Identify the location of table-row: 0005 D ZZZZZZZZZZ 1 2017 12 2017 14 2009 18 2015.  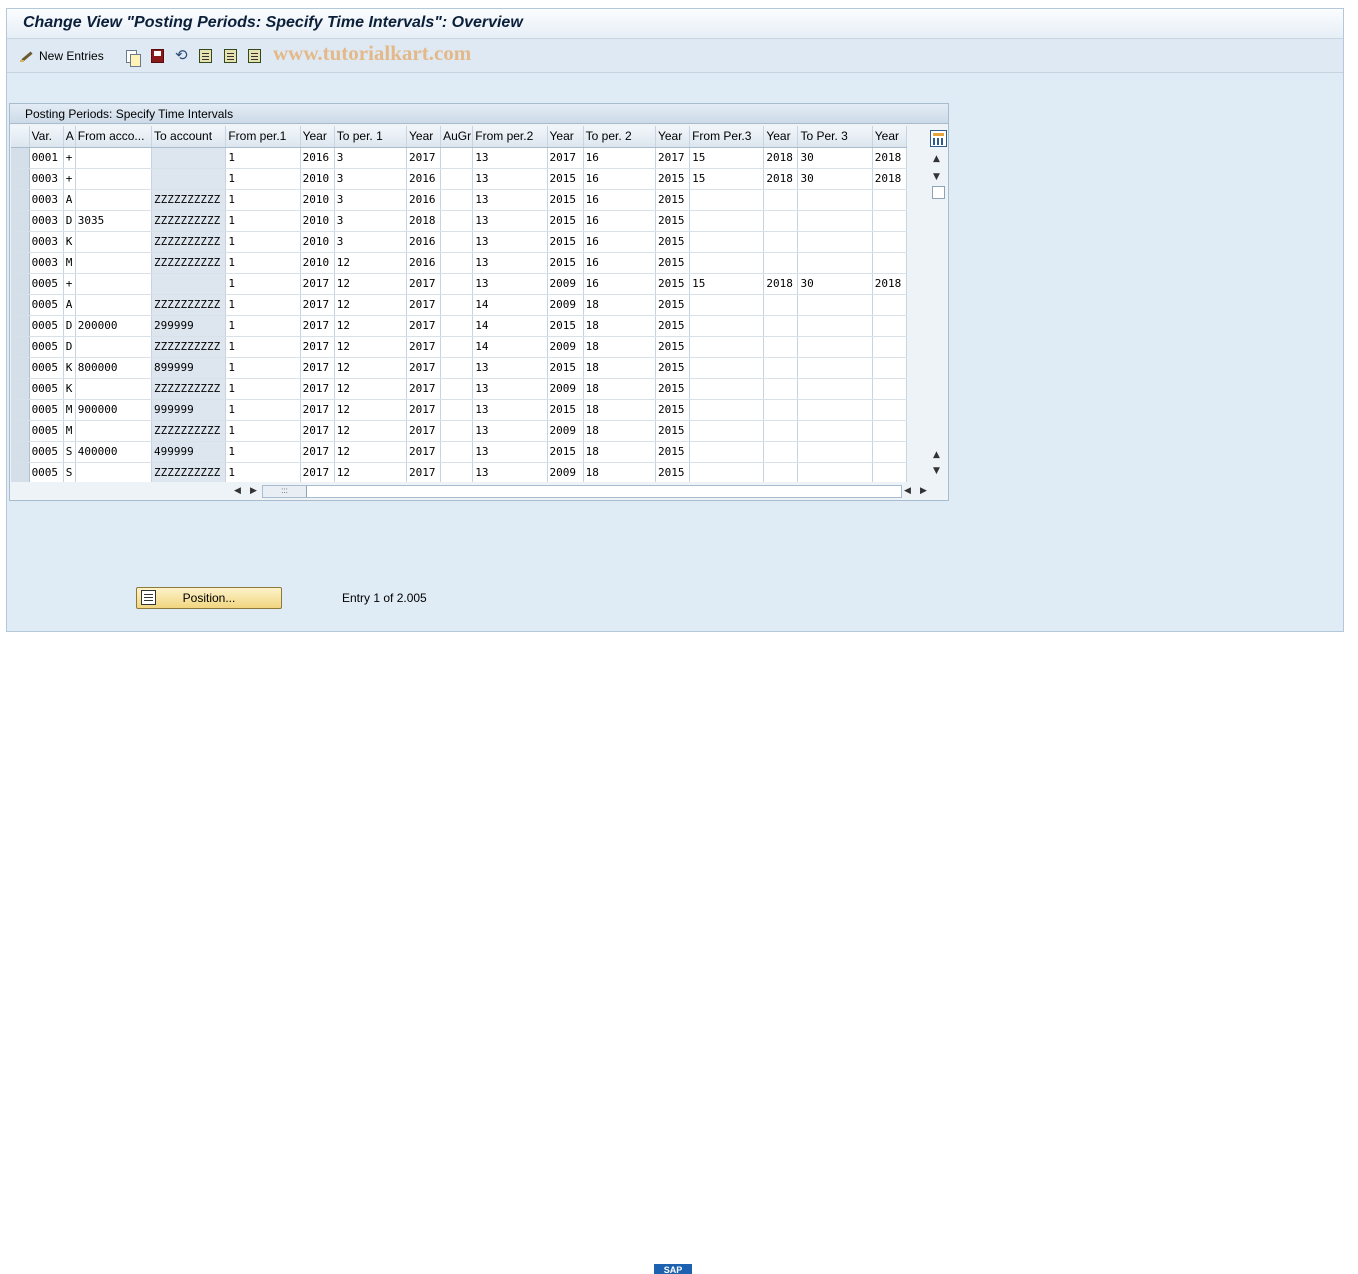
(459, 347).